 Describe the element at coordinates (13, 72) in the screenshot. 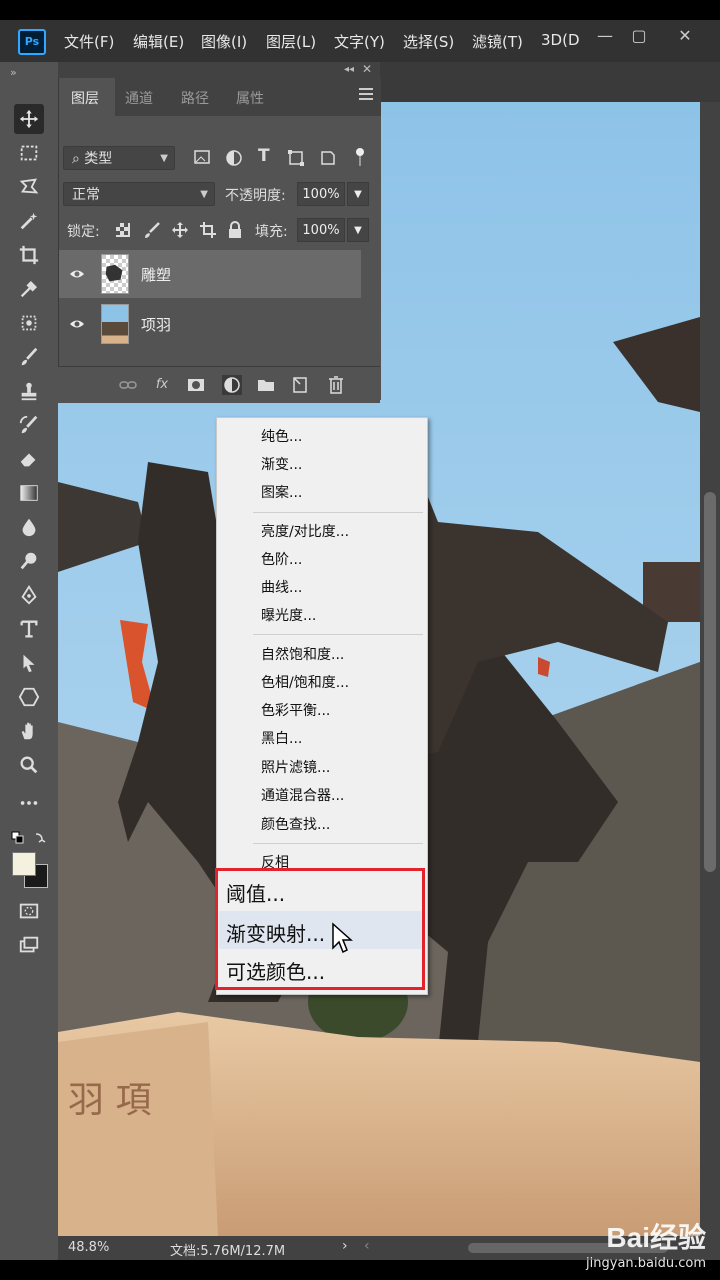

I see `tools-expand-icon: »` at that location.